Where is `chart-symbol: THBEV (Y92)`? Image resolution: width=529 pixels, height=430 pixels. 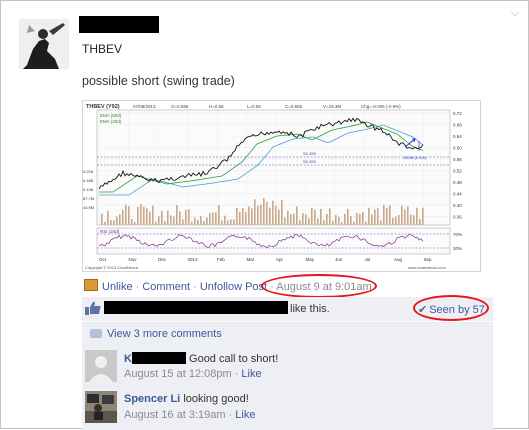 chart-symbol: THBEV (Y92) is located at coordinates (103, 107).